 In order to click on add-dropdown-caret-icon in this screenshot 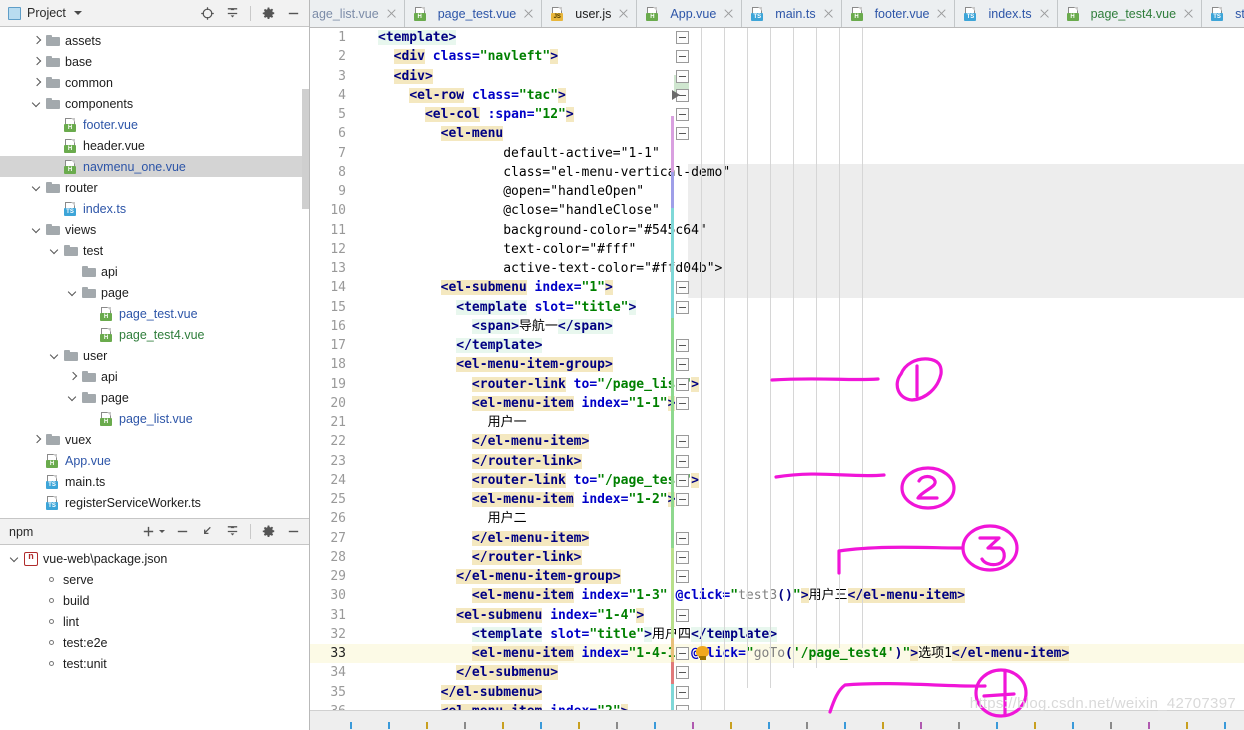, I will do `click(162, 531)`.